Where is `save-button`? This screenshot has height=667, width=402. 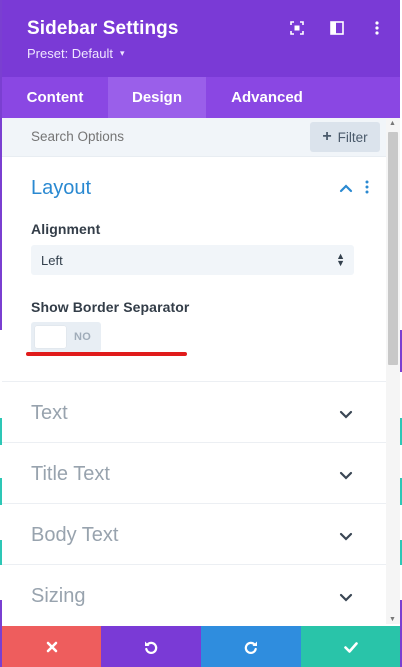
save-button is located at coordinates (350, 646).